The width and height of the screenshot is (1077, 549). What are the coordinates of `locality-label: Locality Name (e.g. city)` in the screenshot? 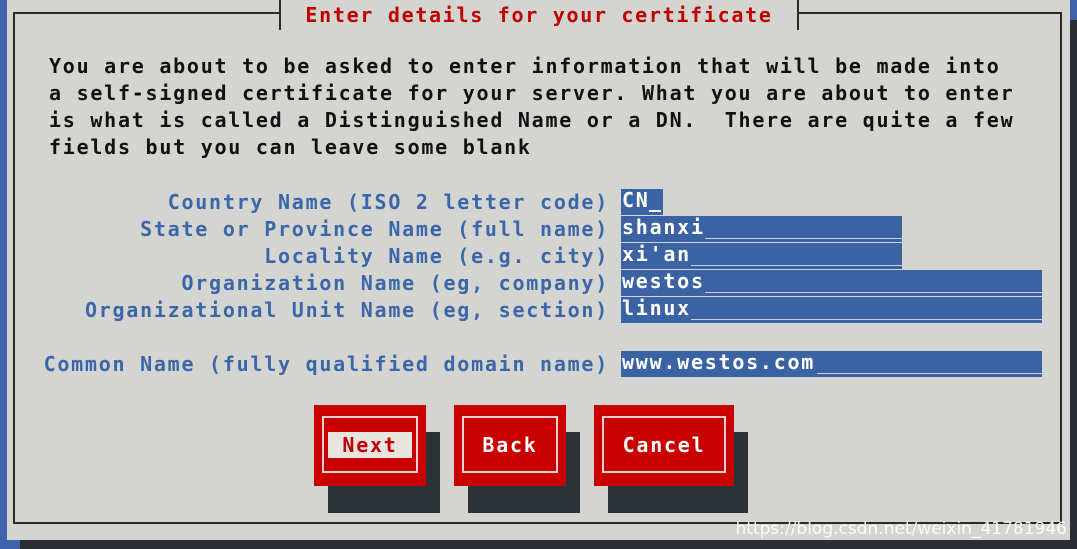 It's located at (436, 256).